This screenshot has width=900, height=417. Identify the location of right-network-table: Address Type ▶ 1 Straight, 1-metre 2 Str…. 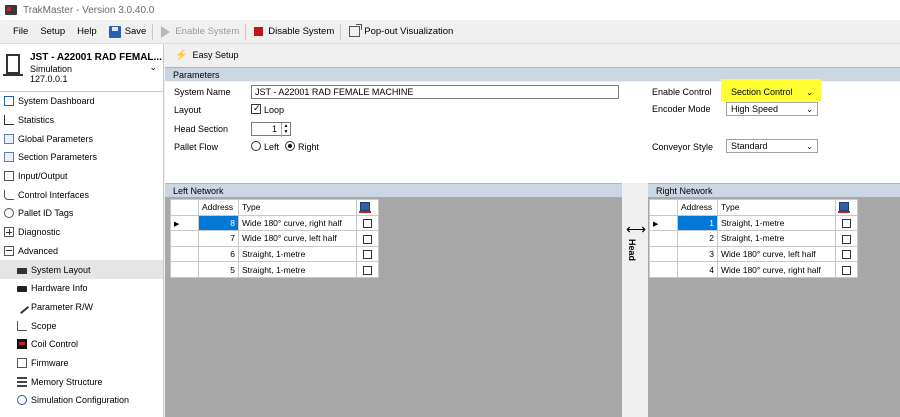
(753, 238).